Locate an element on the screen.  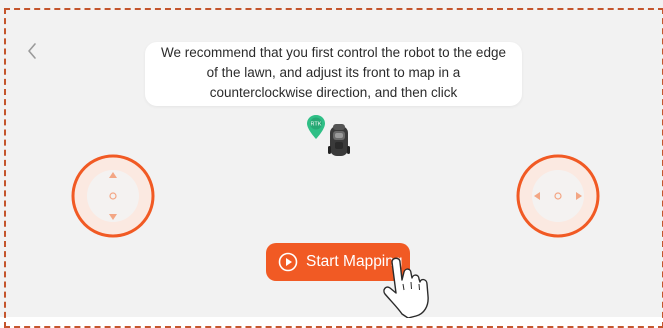
vertical-joystick is located at coordinates (113, 196).